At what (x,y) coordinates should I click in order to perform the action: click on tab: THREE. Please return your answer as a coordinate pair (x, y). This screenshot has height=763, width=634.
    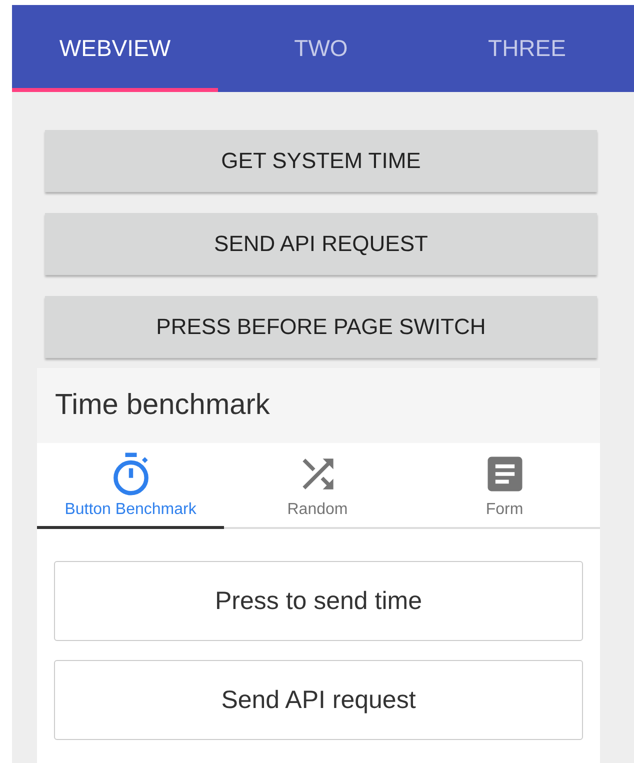
    Looking at the image, I should click on (527, 48).